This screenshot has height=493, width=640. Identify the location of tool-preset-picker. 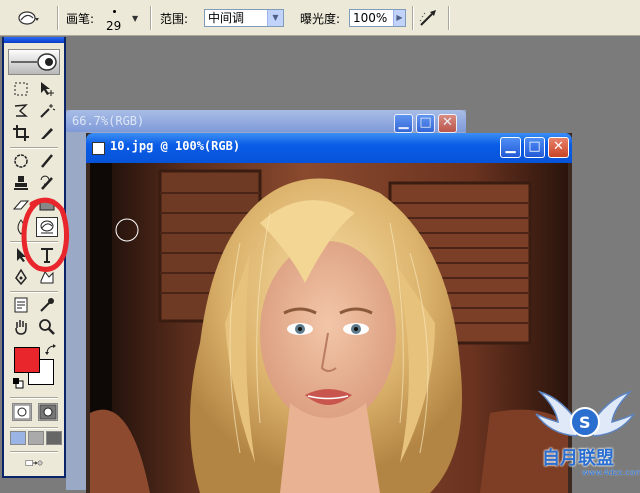
(28, 18).